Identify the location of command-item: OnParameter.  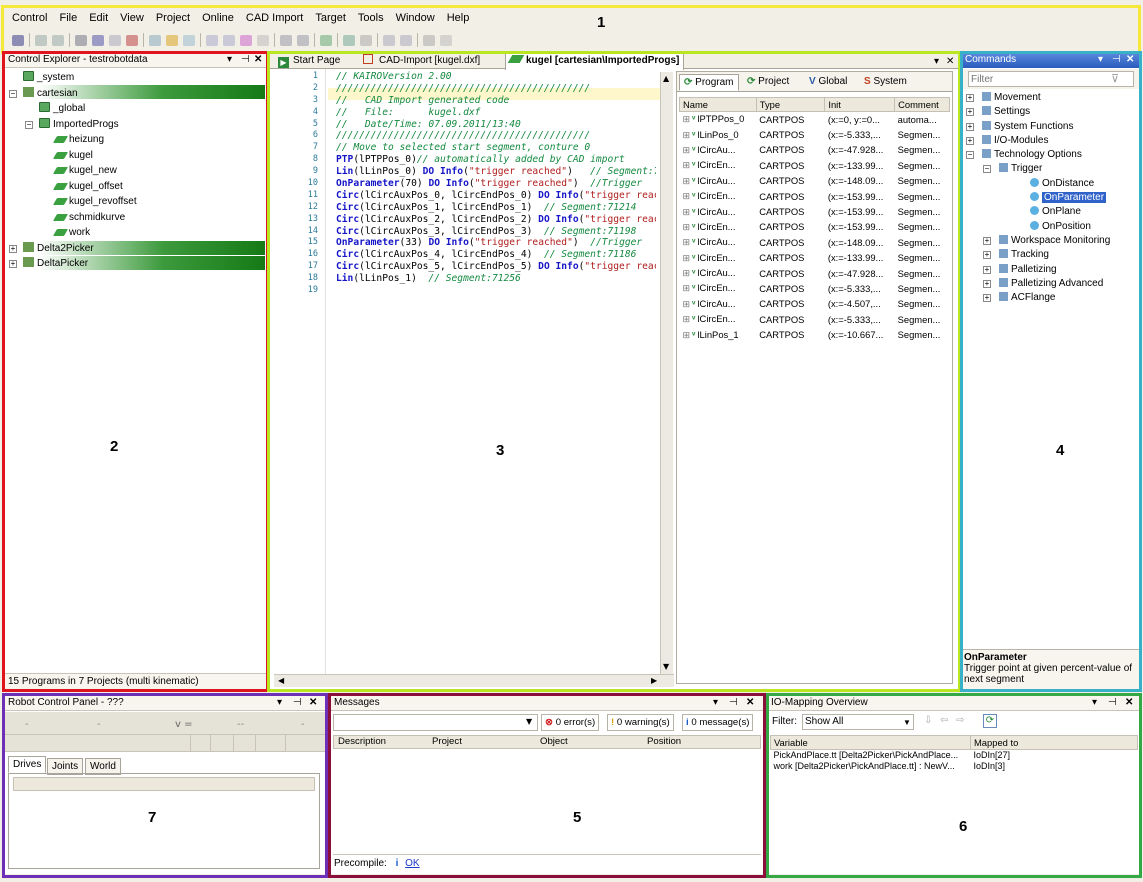
(1051, 198).